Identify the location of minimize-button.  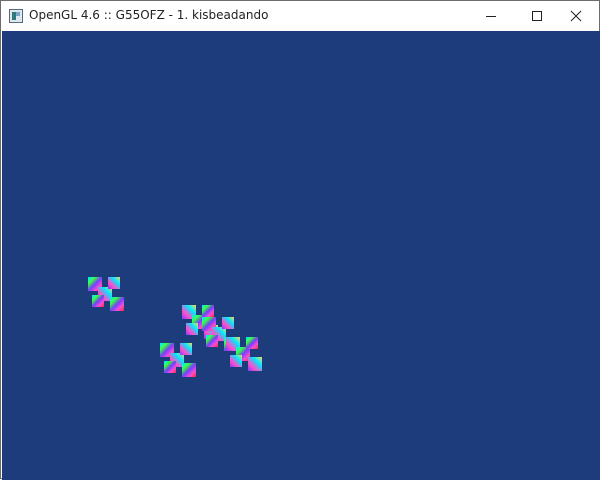
(491, 16).